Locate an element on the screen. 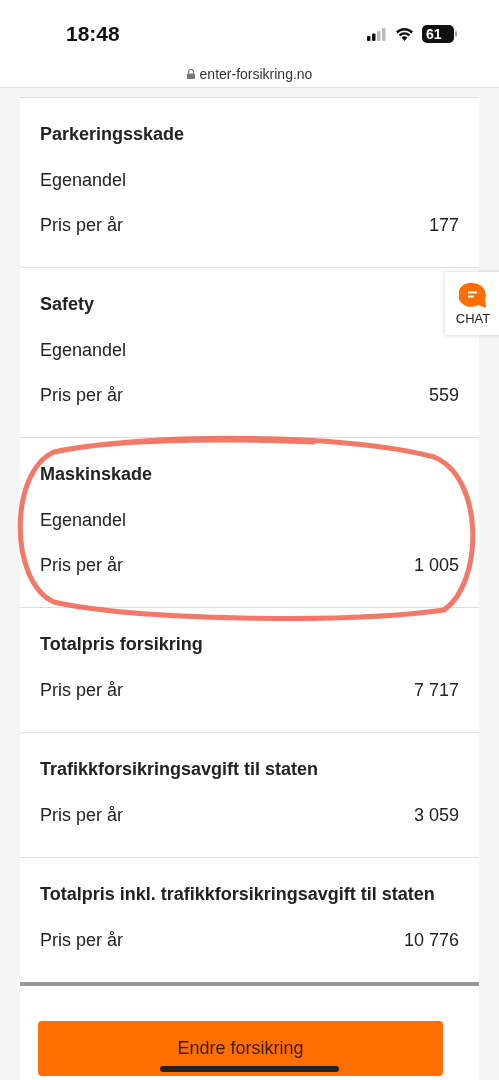 This screenshot has height=1080, width=499. wifi-icon is located at coordinates (404, 34).